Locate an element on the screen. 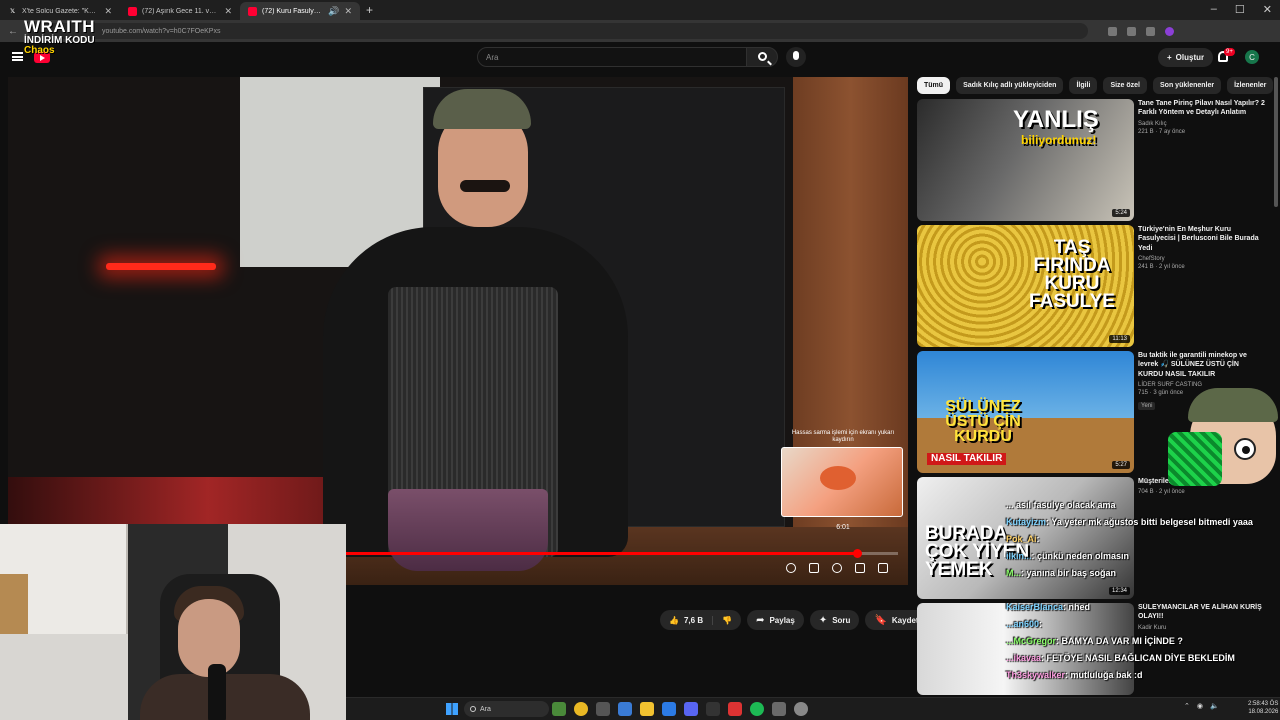 The height and width of the screenshot is (720, 1280). edge-icon is located at coordinates (669, 709).